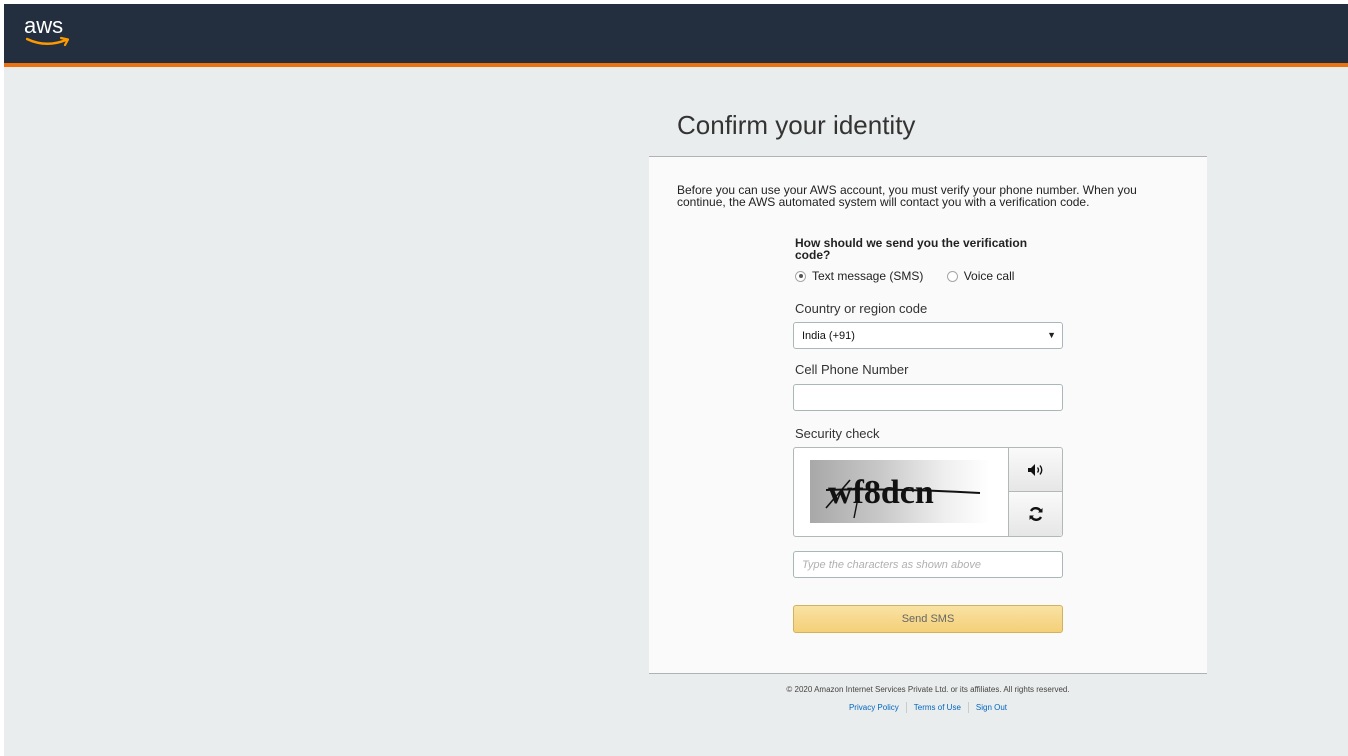  What do you see at coordinates (928, 335) in the screenshot?
I see `country-select: India (+91) ▼` at bounding box center [928, 335].